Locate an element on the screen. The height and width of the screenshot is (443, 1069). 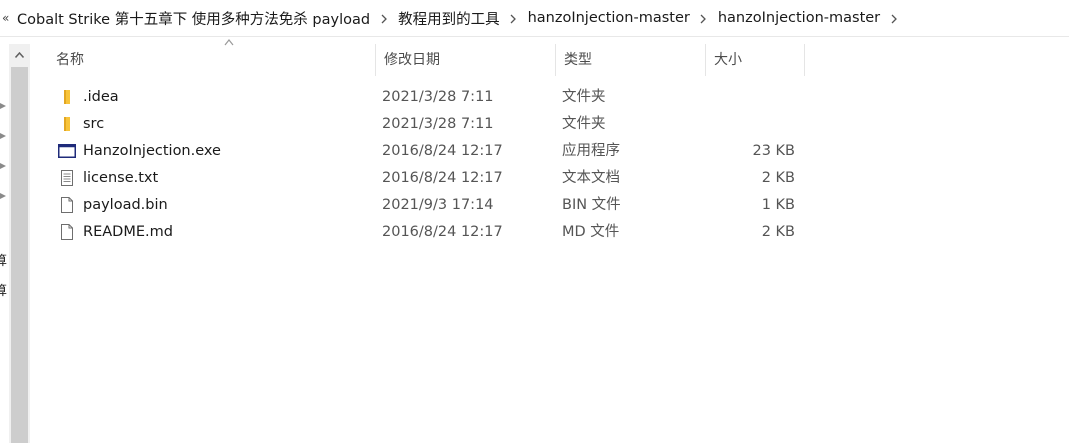
application-icon is located at coordinates (67, 151).